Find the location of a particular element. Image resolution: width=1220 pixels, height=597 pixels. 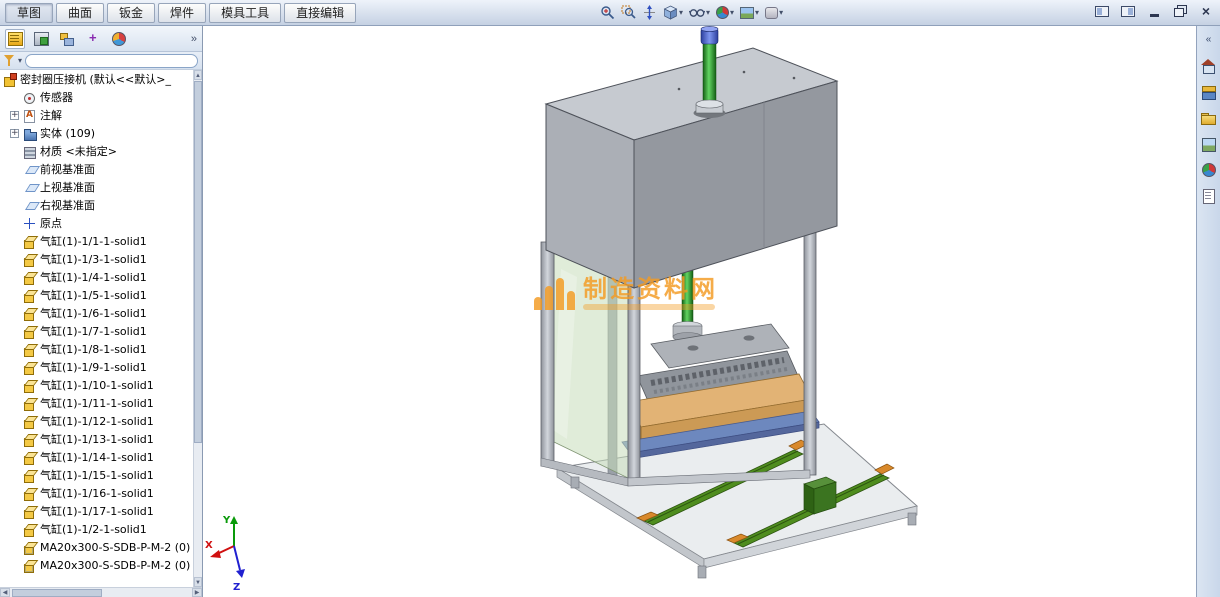

feature-tree-item: 气缸(1)-1/6-1-solid1 is located at coordinates (96, 313).